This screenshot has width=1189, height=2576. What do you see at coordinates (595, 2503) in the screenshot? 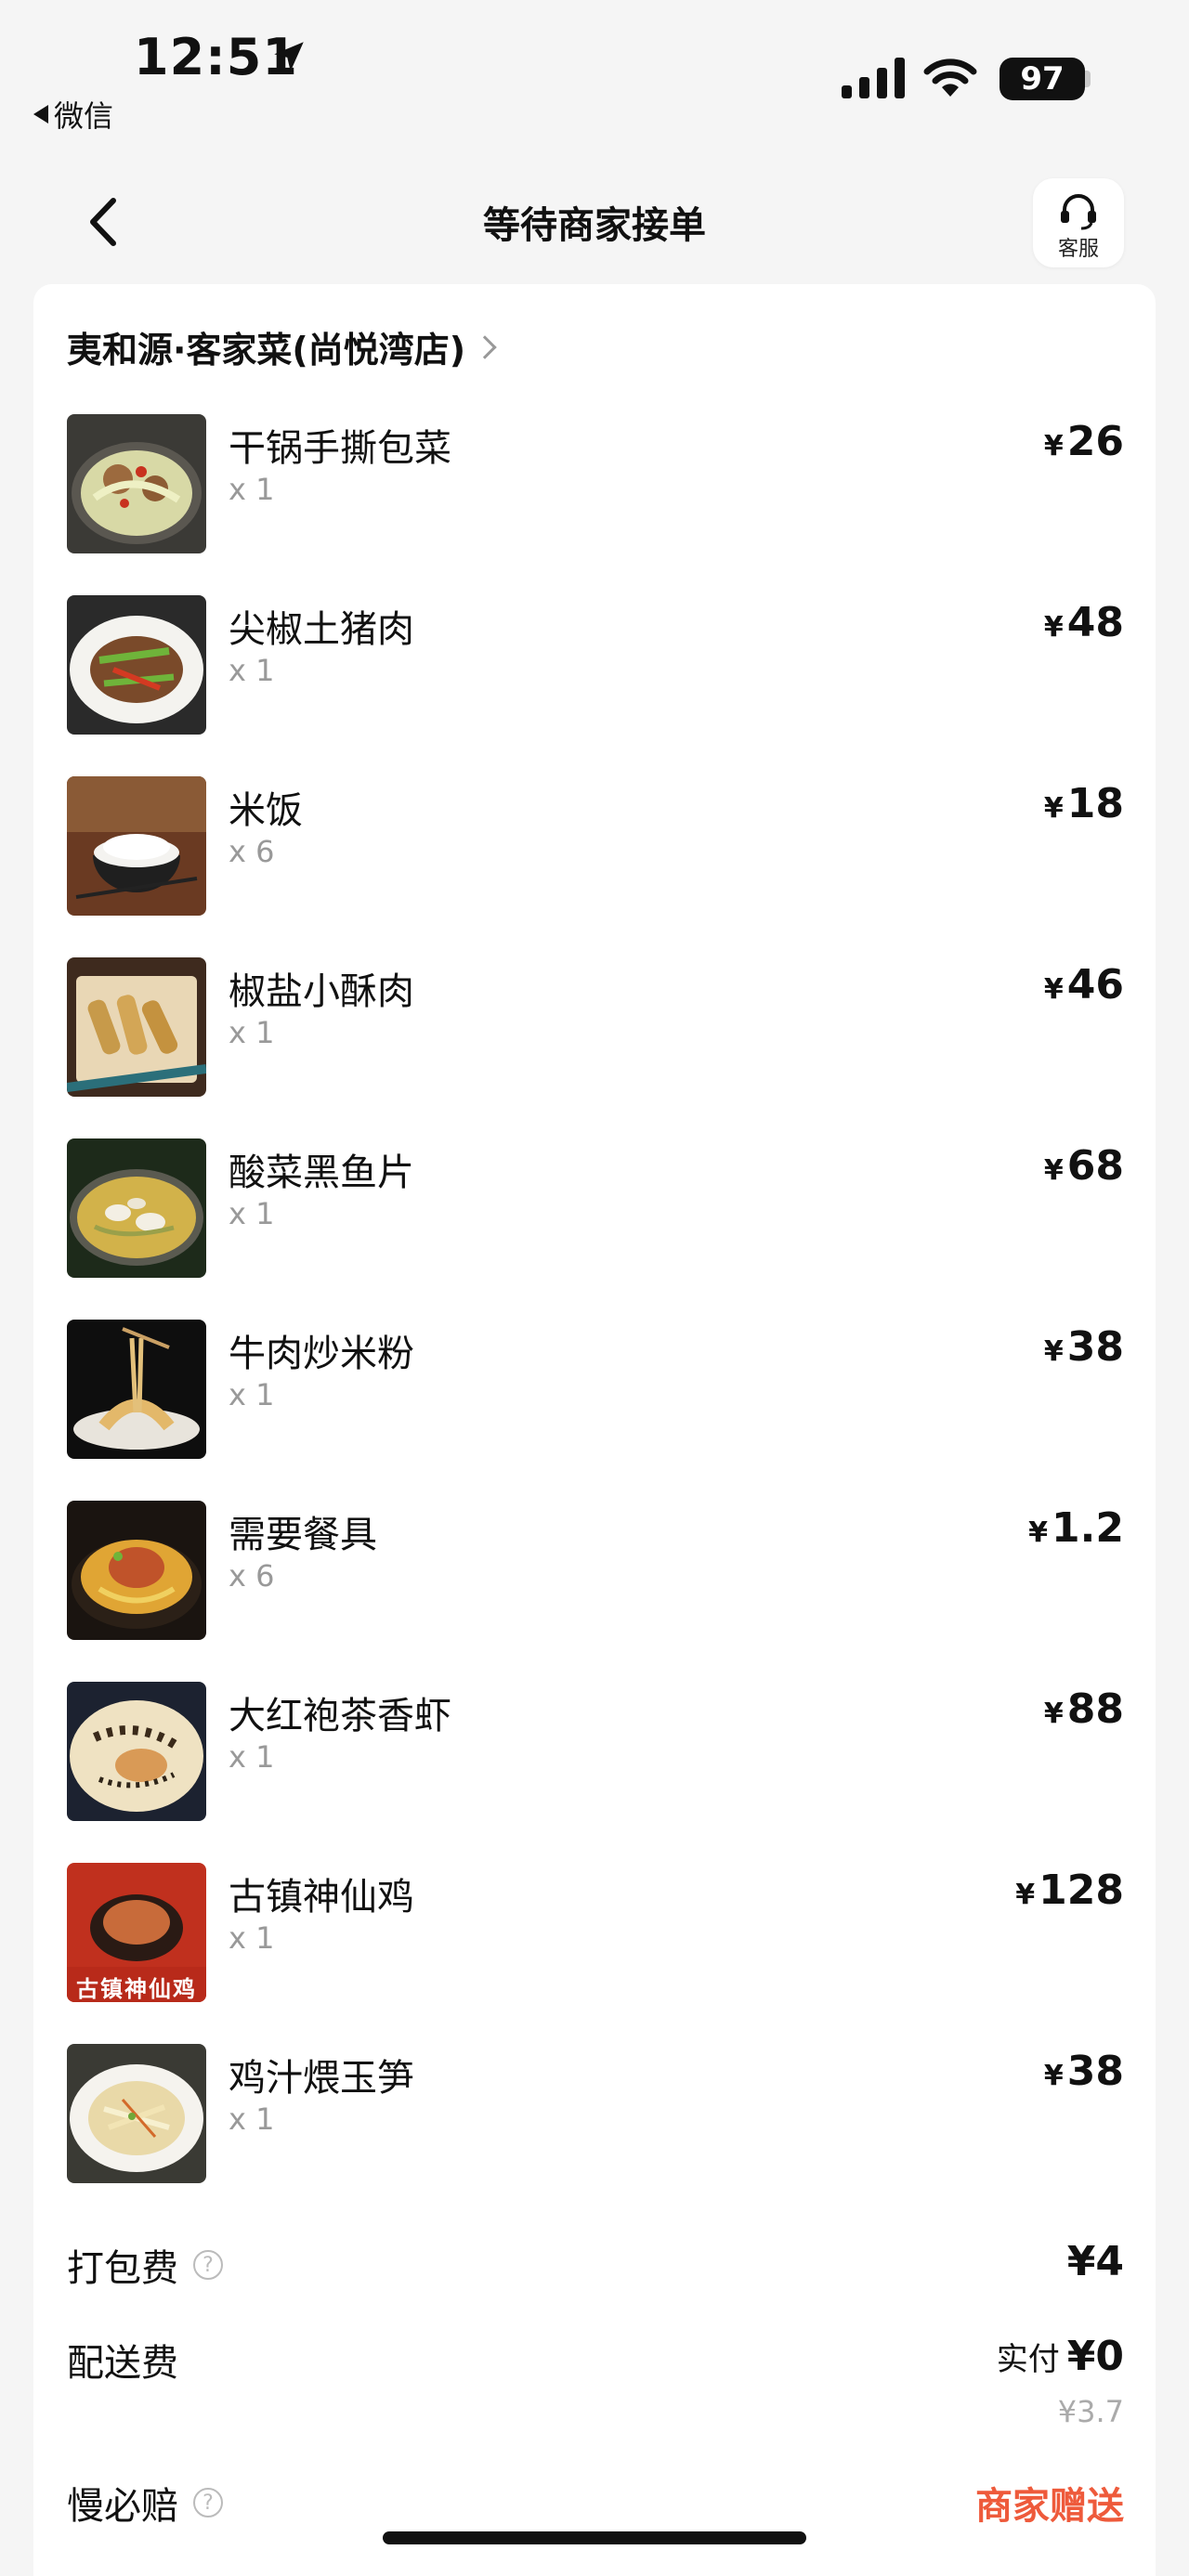
I see `slow-compensation-row: 慢必赔 ? 商家赠送` at bounding box center [595, 2503].